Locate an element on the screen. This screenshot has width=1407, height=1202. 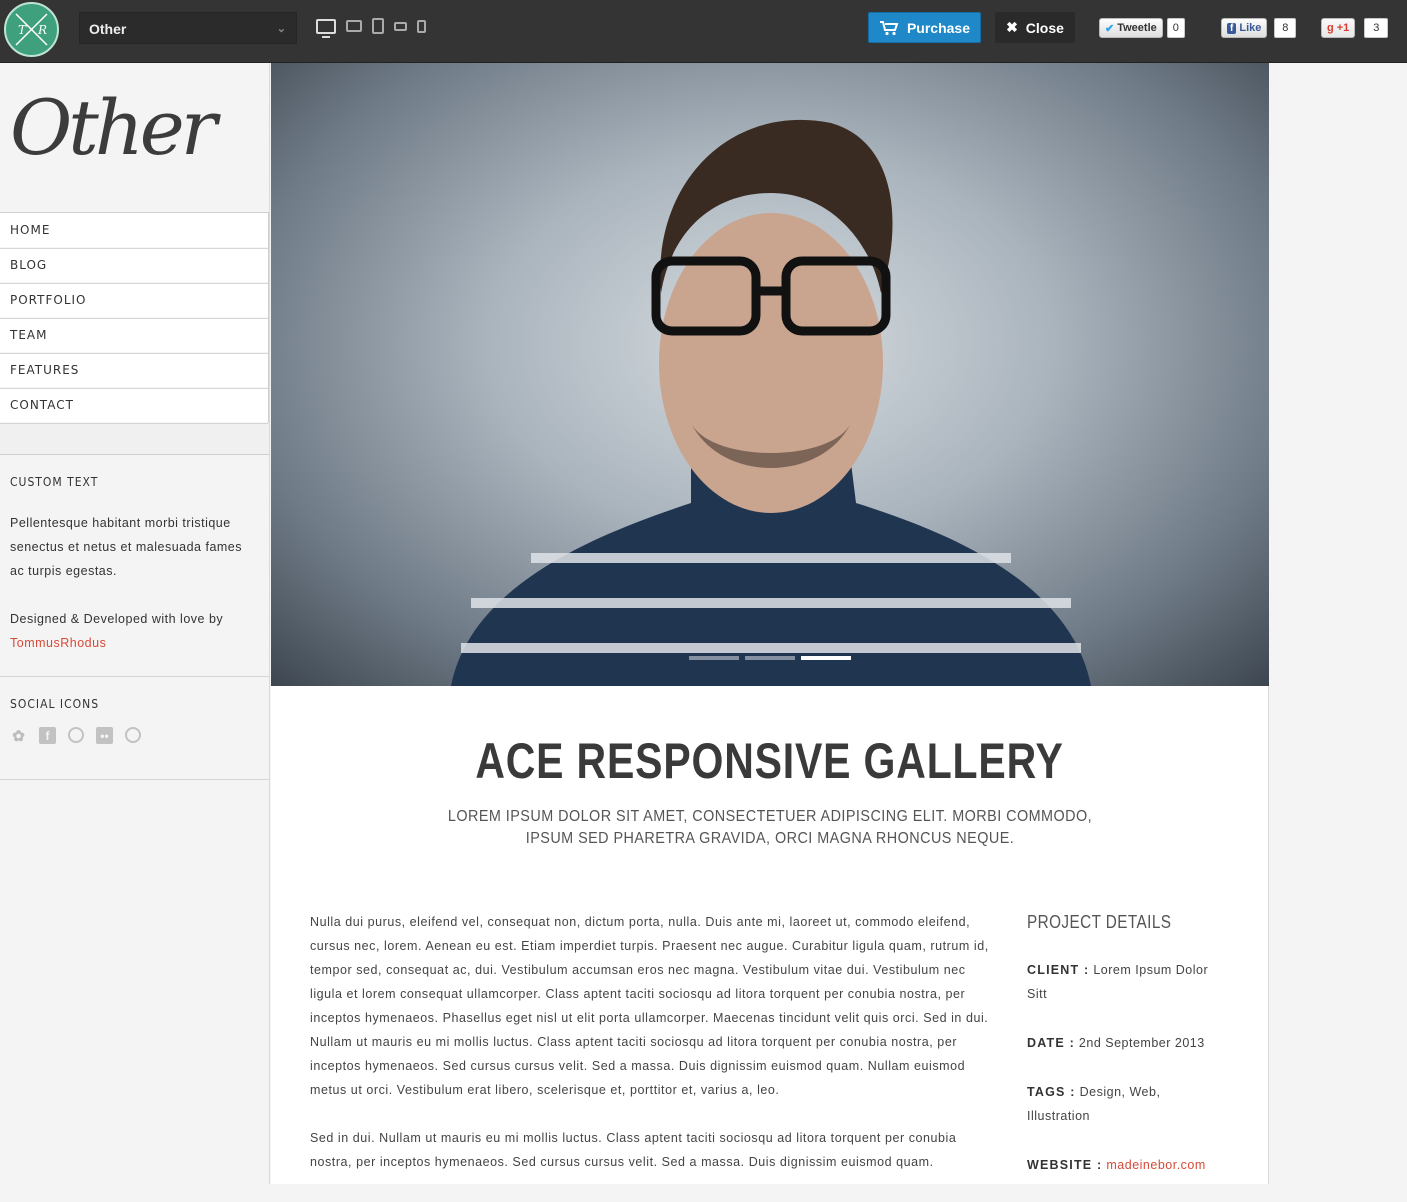
credit-text: Designed & Developed with love by is located at coordinates (117, 619).